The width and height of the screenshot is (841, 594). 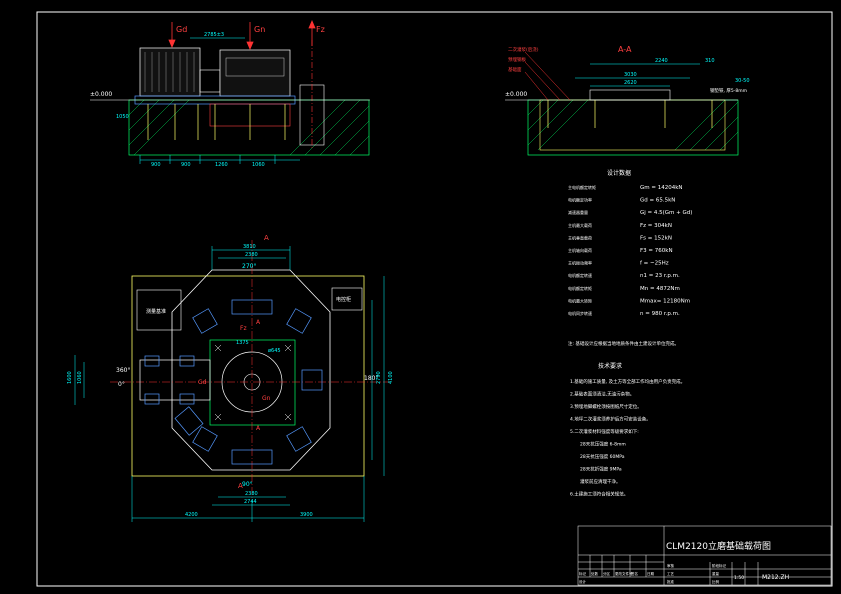 What do you see at coordinates (603, 444) in the screenshot?
I see `requirement-item: 28天抗压强度 6-8mm` at bounding box center [603, 444].